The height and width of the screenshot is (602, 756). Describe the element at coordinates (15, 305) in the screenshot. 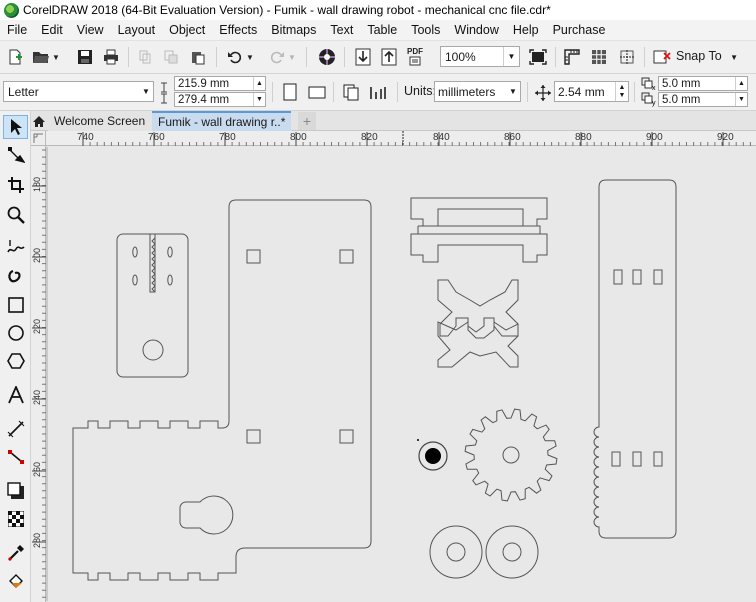

I see `rectangle-tool-button` at that location.